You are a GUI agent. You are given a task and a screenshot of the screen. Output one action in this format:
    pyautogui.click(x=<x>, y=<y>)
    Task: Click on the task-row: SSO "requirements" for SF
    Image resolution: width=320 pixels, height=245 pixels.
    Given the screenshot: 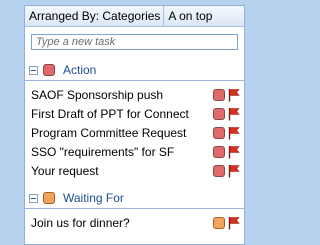 What is the action you would take?
    pyautogui.click(x=134, y=151)
    